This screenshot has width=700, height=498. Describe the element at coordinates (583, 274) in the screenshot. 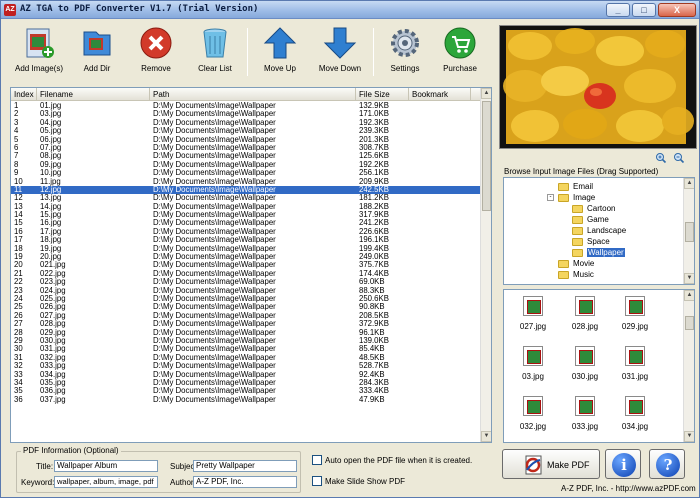

I see `tree-node-label: Music` at that location.